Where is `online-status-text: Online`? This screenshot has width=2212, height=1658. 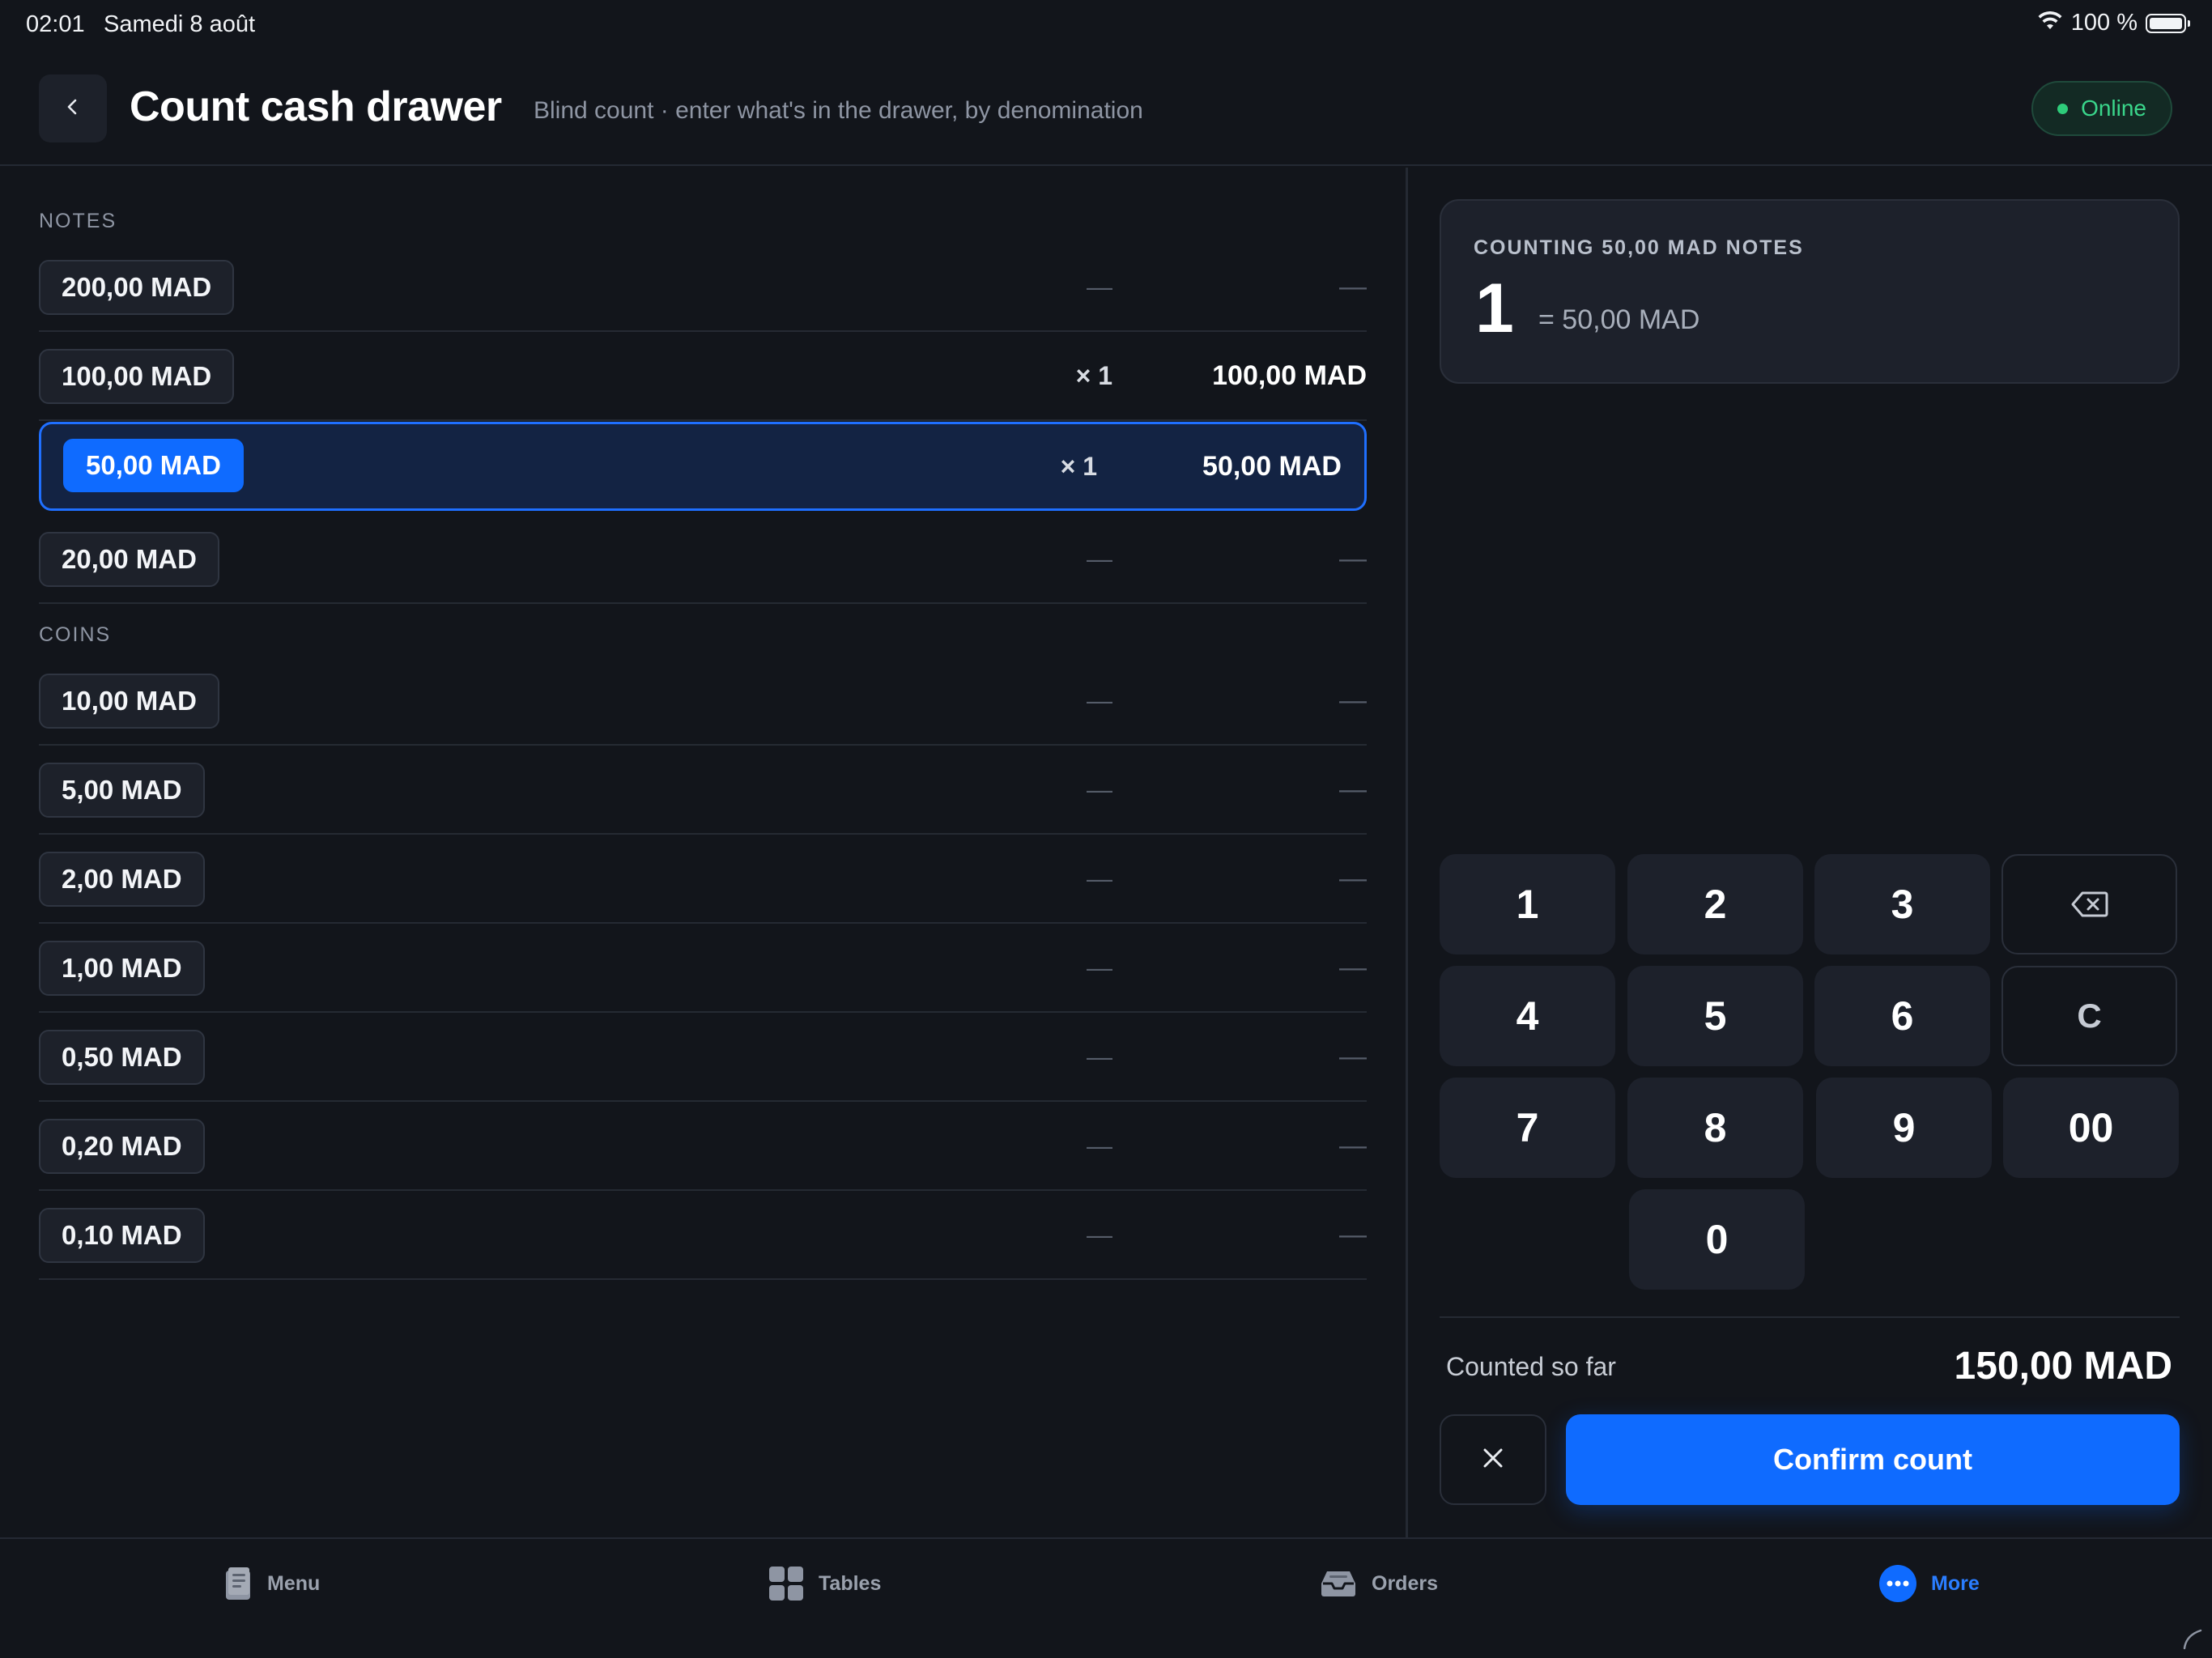
online-status-text: Online is located at coordinates (2114, 108).